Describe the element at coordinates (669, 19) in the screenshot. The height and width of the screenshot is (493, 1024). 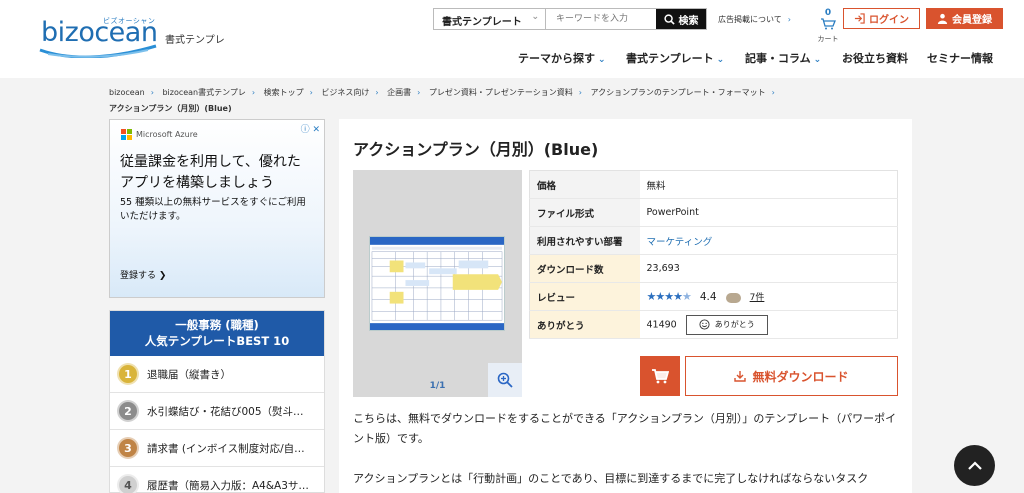
I see `search-icon` at that location.